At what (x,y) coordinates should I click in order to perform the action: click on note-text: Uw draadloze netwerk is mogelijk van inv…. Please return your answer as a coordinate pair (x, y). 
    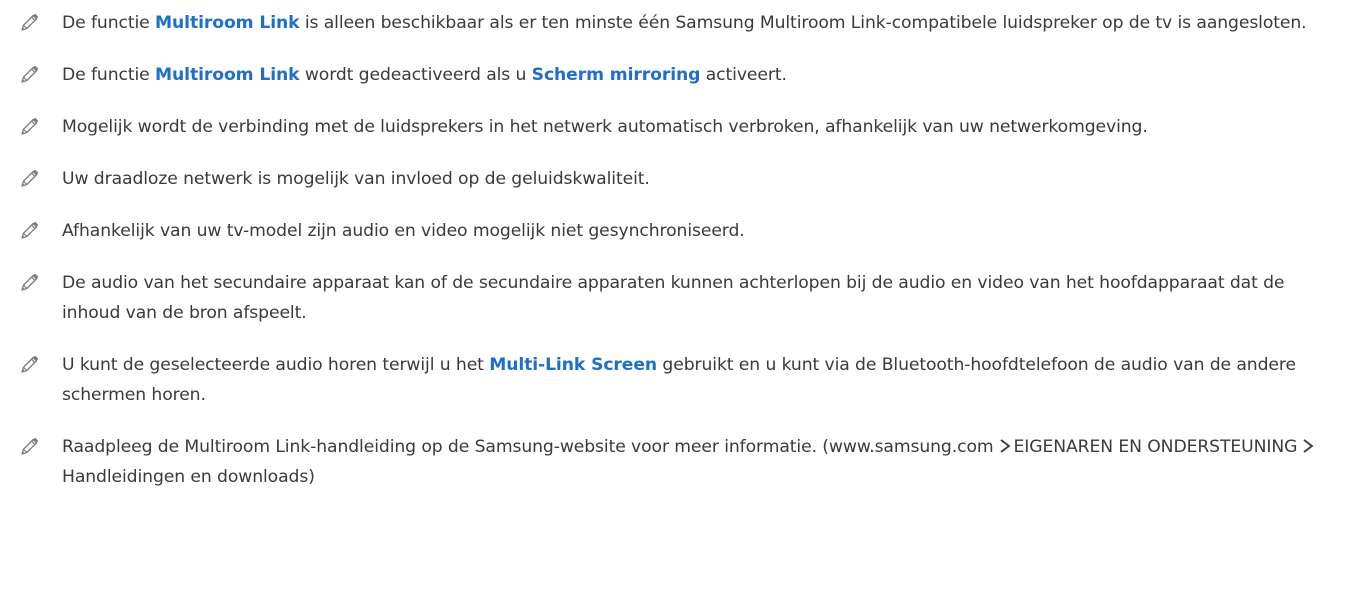
    Looking at the image, I should click on (356, 179).